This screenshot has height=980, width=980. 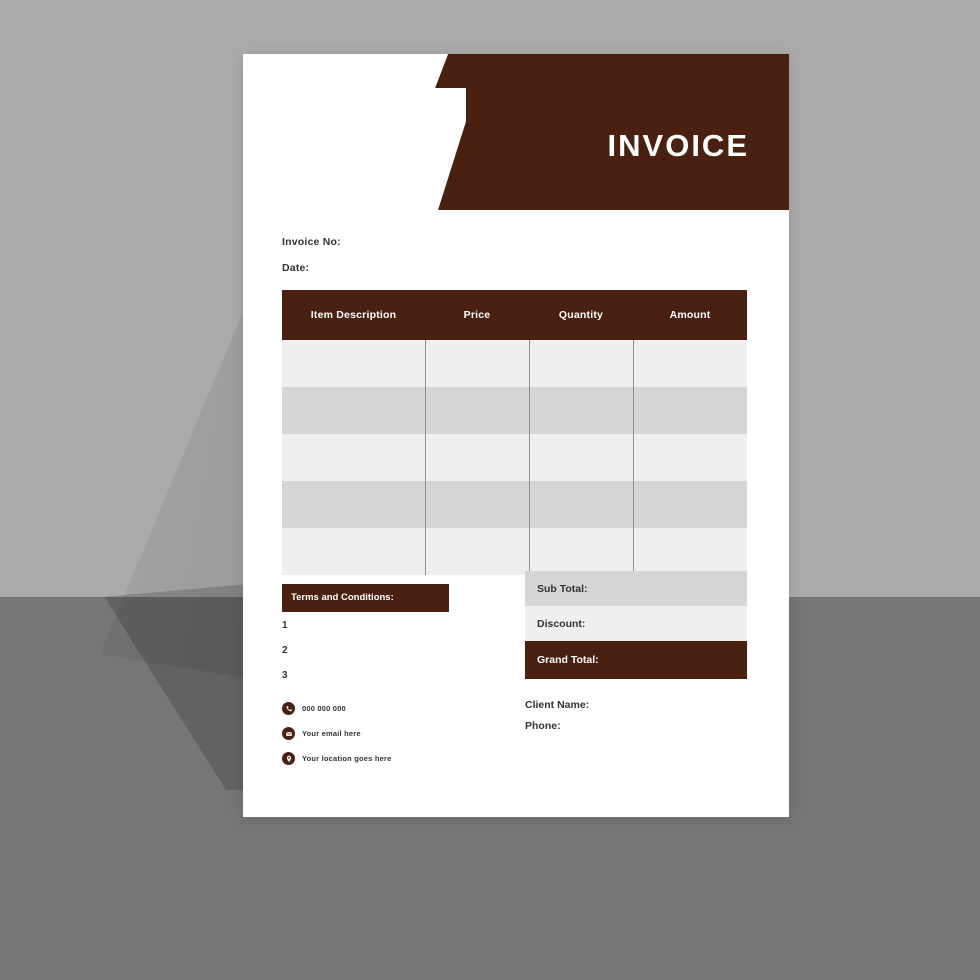 What do you see at coordinates (353, 315) in the screenshot?
I see `column-header-item-description: Item Description` at bounding box center [353, 315].